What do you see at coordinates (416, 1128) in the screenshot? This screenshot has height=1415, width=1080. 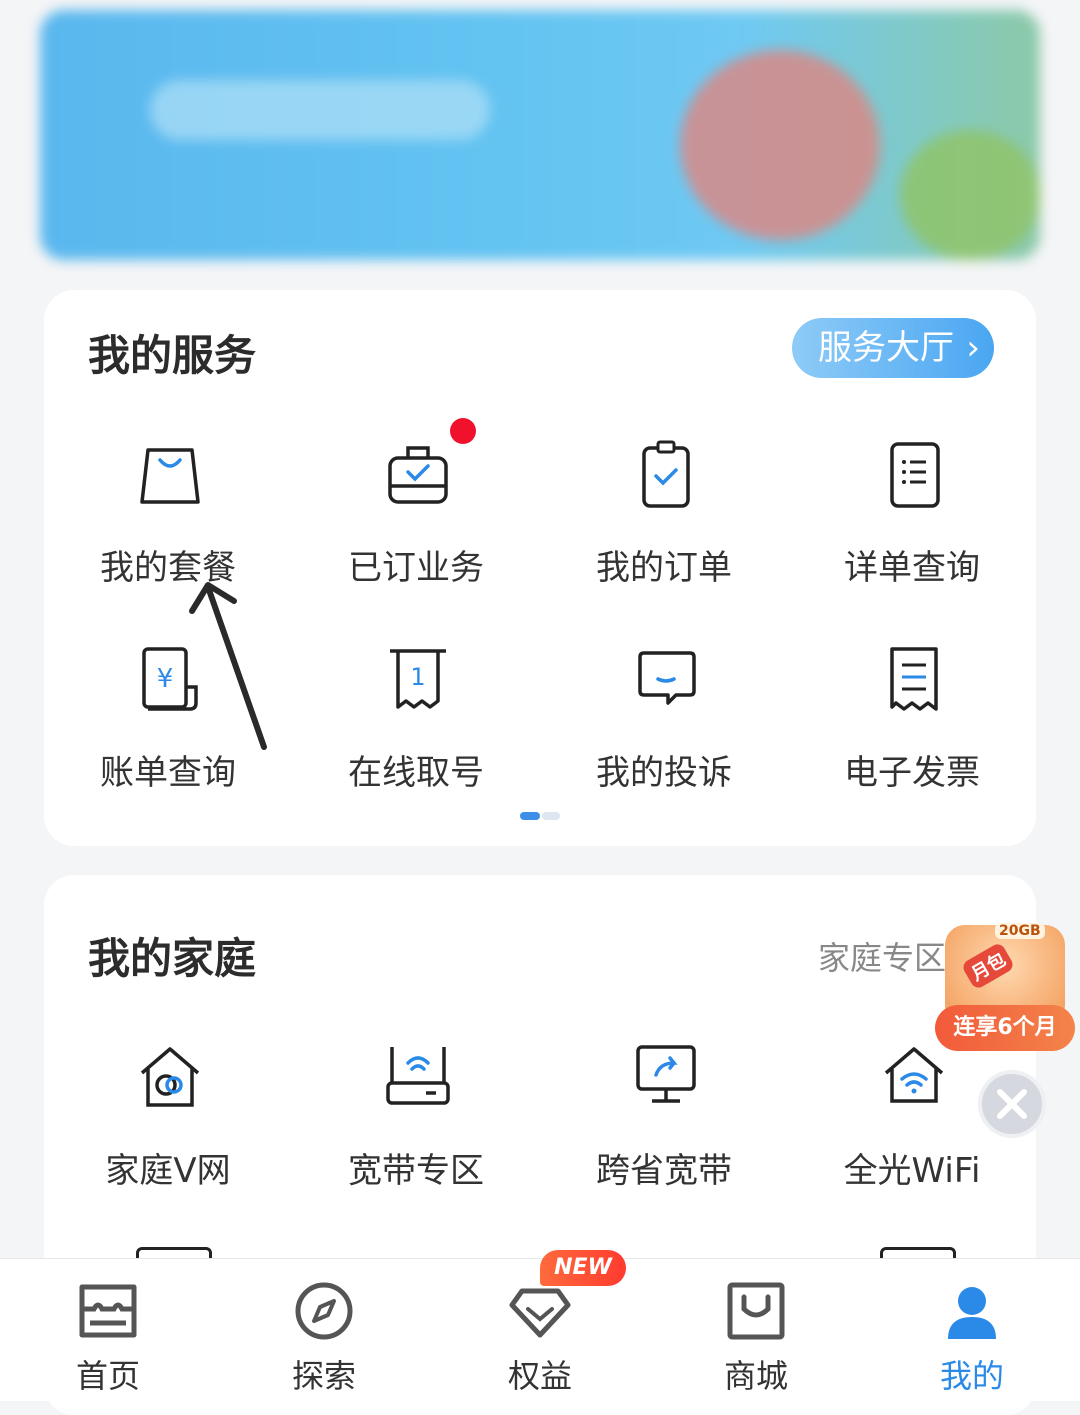 I see `family-item-broadband: 宽带专区` at bounding box center [416, 1128].